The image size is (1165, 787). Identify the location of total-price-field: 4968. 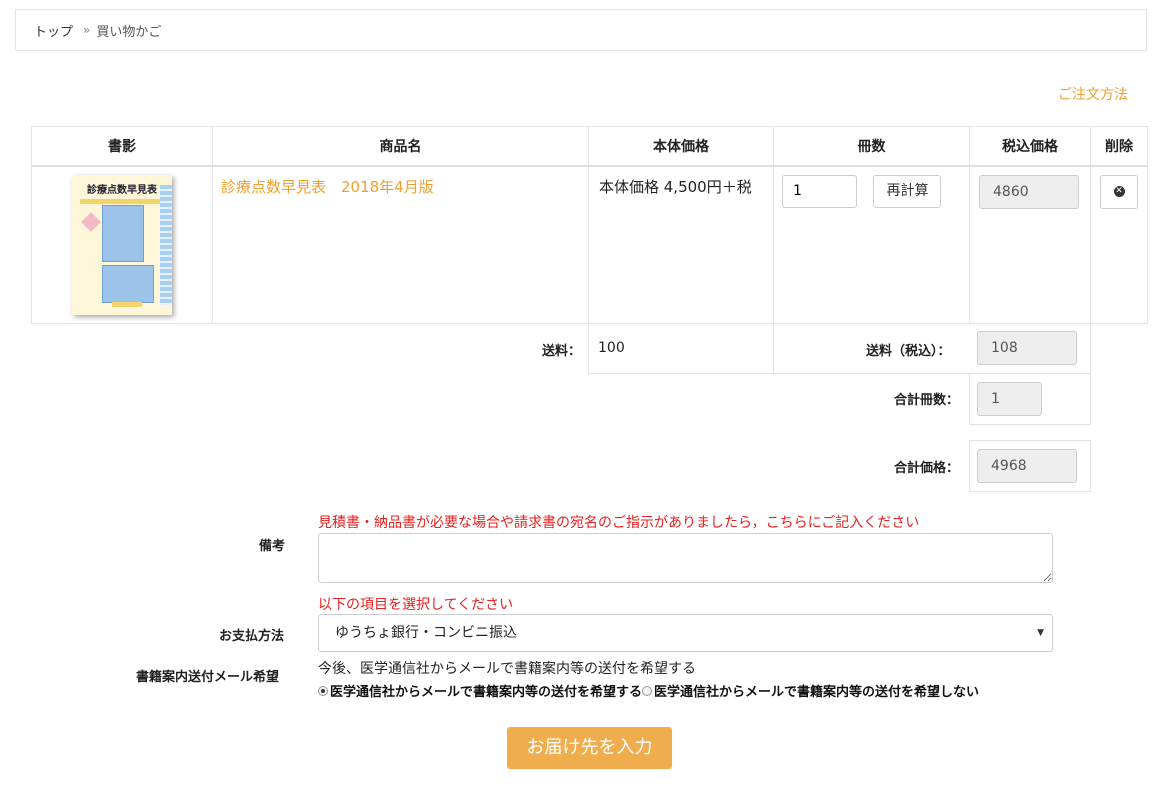
(1027, 466).